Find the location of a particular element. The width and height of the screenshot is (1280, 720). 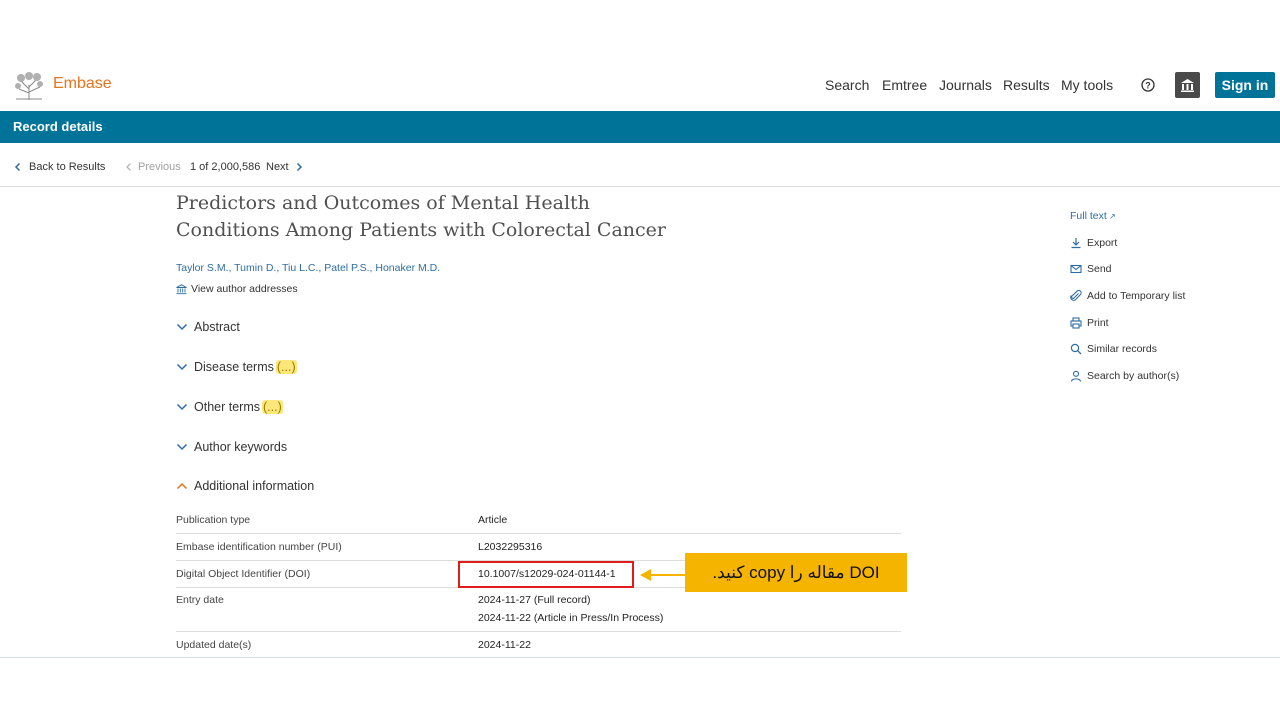

envelope-icon is located at coordinates (1076, 269).